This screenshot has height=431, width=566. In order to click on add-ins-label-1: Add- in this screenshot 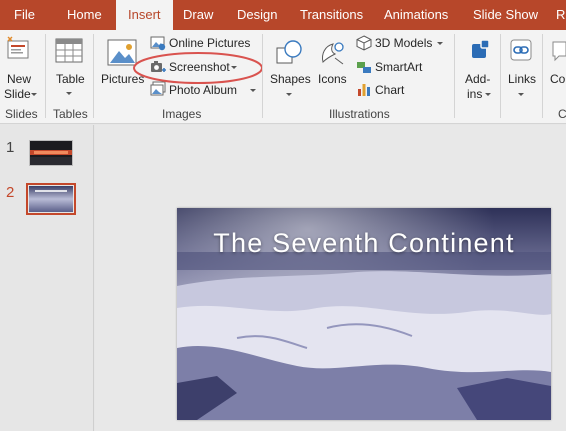, I will do `click(478, 79)`.